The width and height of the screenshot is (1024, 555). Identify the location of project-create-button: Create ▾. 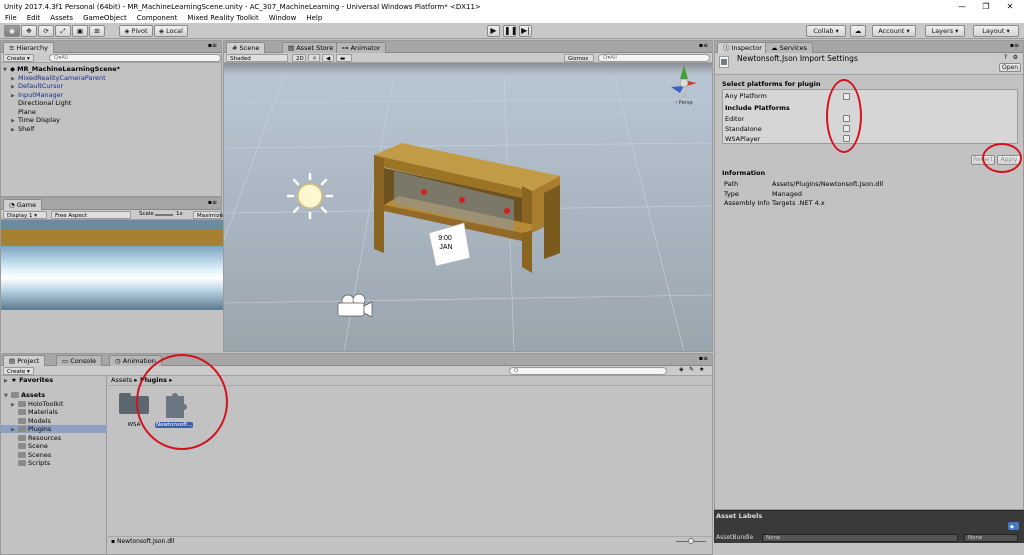
(18, 371).